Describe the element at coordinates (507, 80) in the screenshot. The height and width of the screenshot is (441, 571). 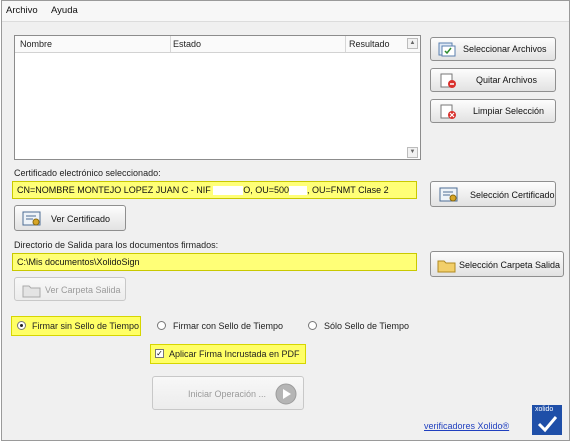
I see `remove-files-label: Quitar Archivos` at that location.